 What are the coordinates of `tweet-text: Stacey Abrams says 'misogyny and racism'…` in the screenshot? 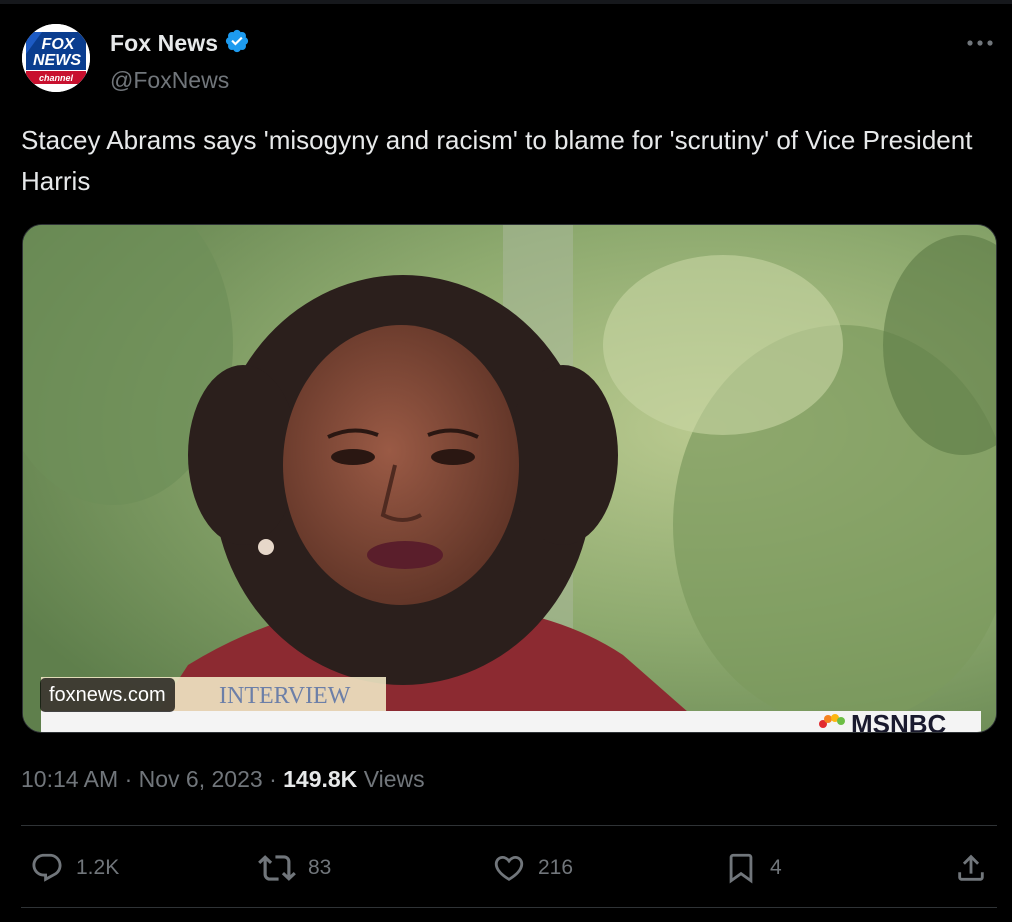 It's located at (497, 160).